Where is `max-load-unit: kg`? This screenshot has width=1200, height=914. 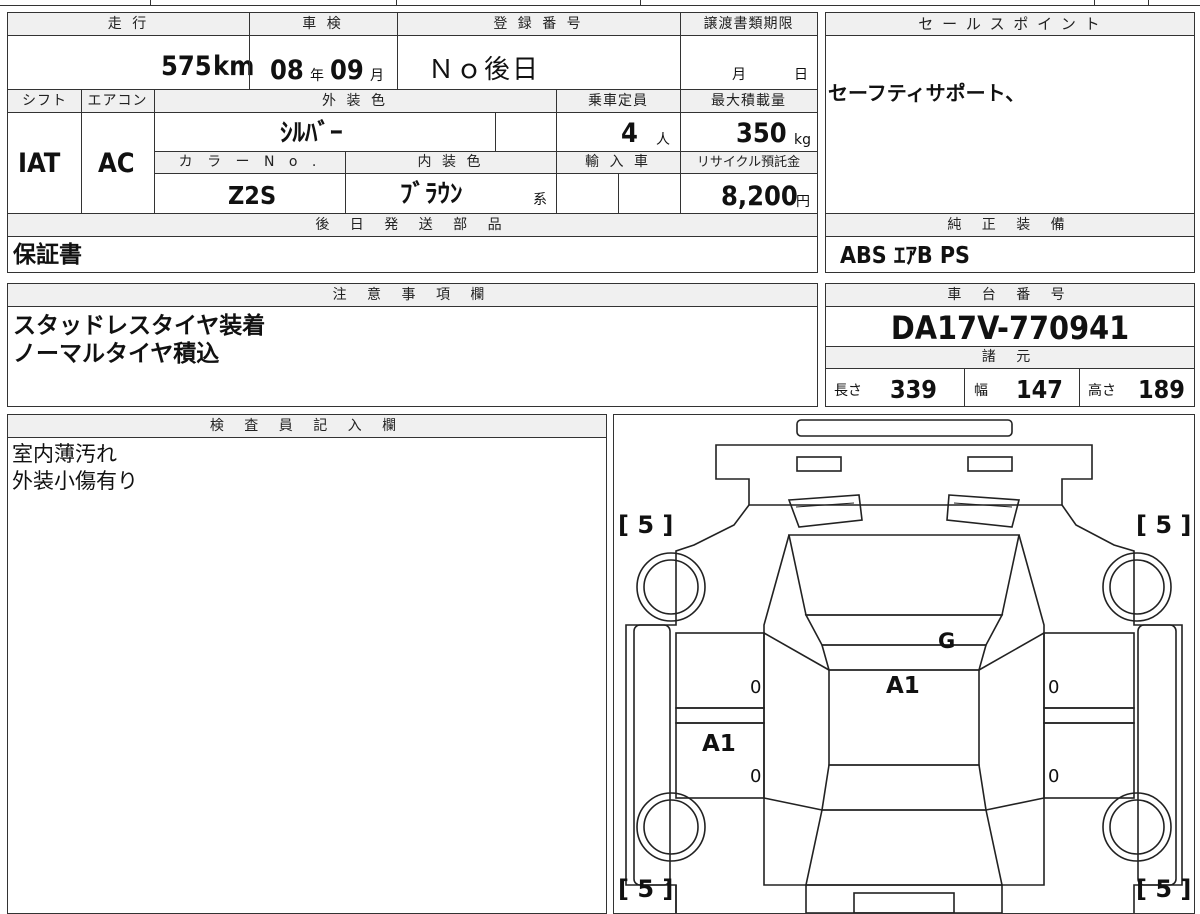
max-load-unit: kg is located at coordinates (802, 140).